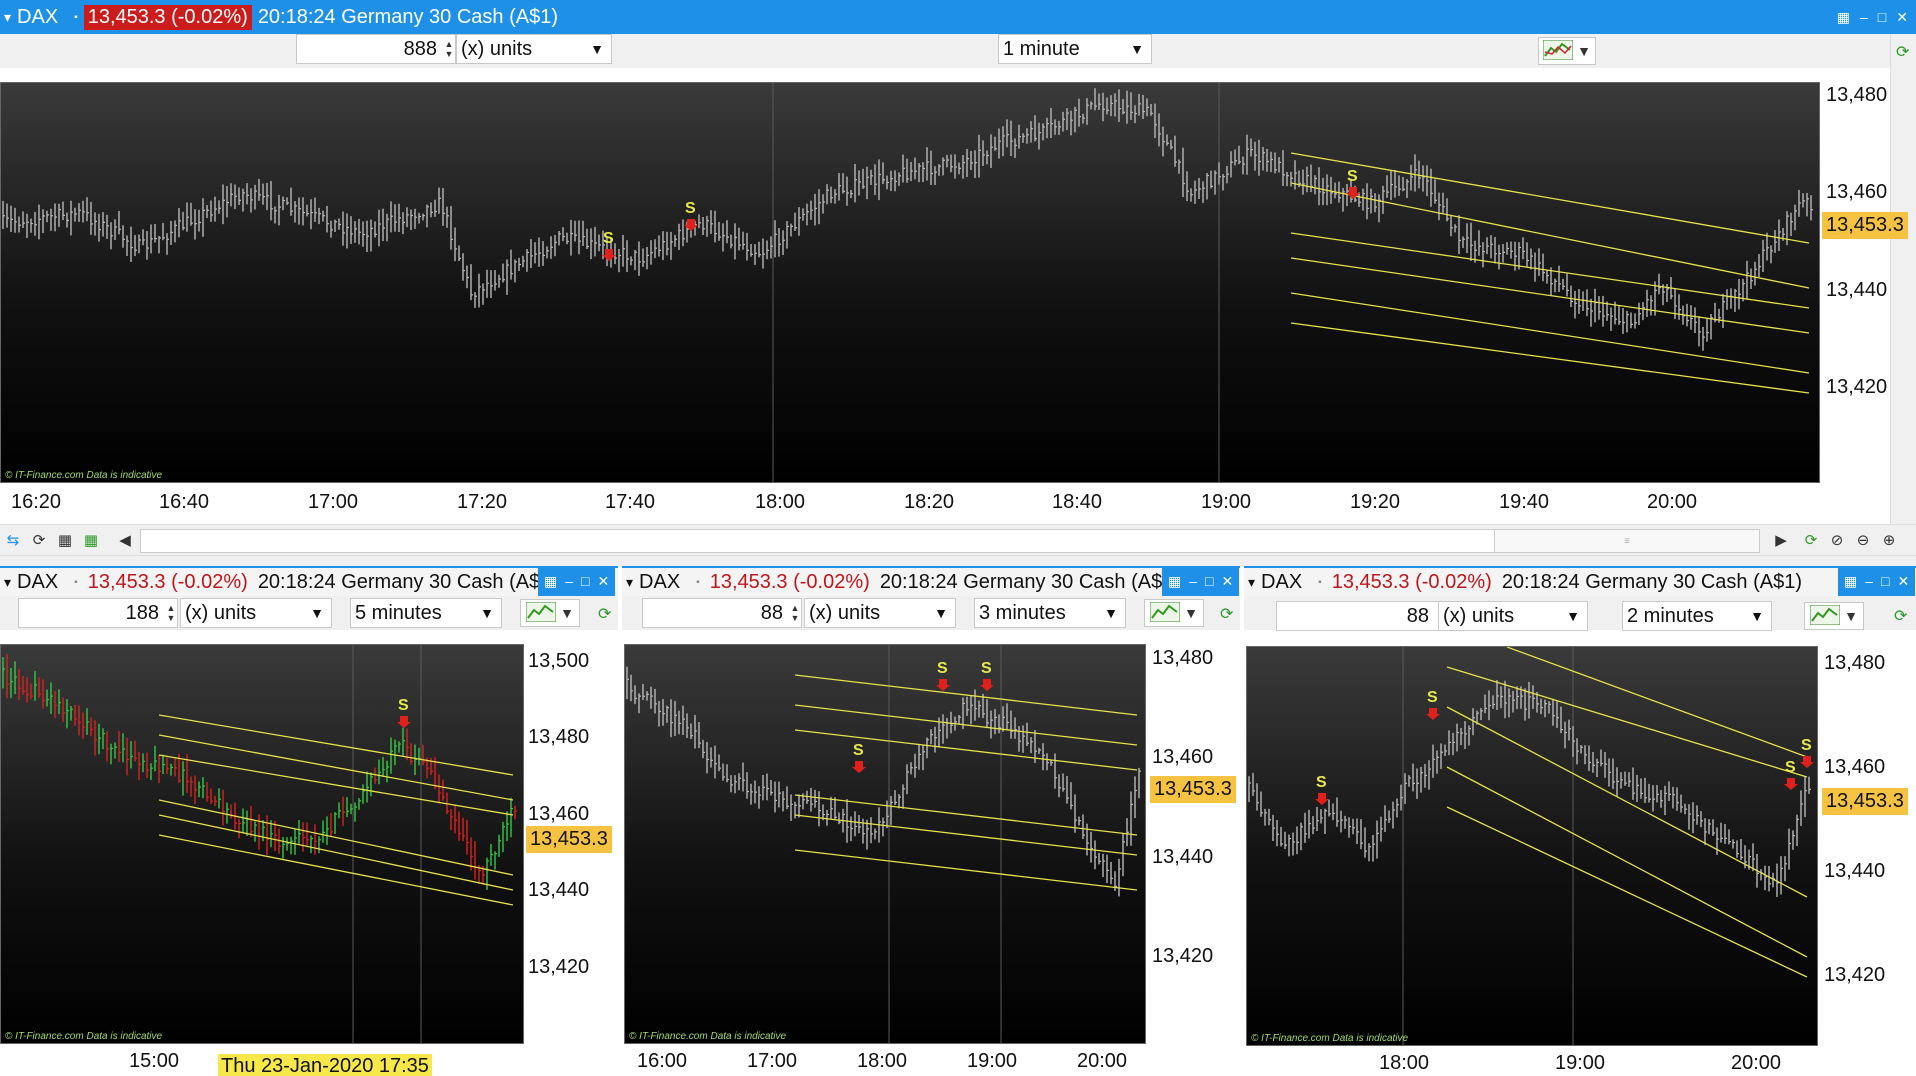  I want to click on chart-options-icon: ⟳, so click(1811, 540).